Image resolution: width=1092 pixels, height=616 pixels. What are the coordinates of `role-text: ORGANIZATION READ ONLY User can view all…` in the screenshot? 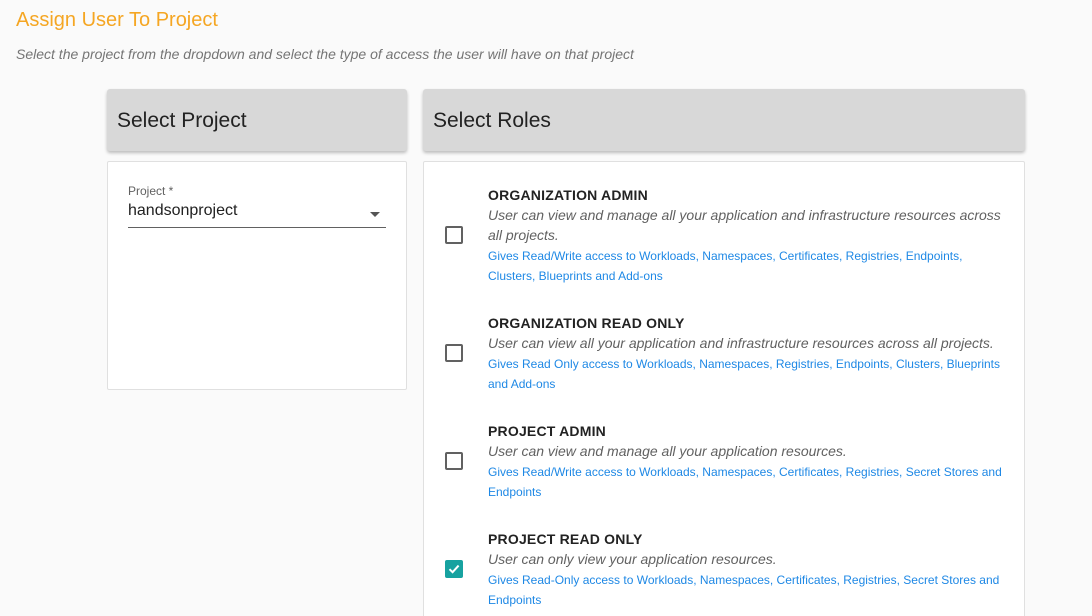 It's located at (750, 353).